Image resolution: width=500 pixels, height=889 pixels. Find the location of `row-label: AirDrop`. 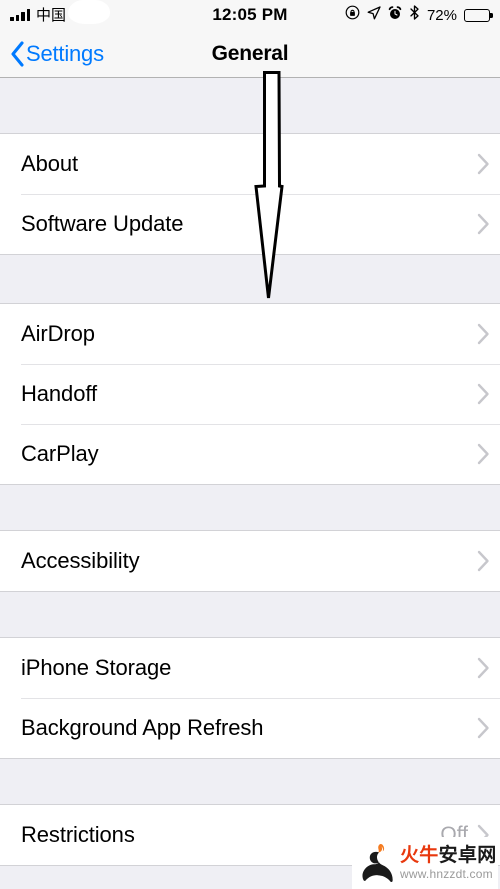

row-label: AirDrop is located at coordinates (58, 333).